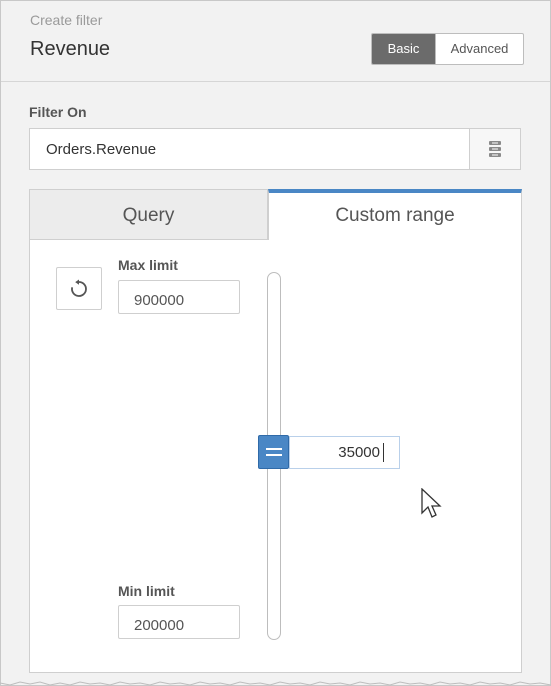  Describe the element at coordinates (146, 591) in the screenshot. I see `min-limit-label: Min limit` at that location.